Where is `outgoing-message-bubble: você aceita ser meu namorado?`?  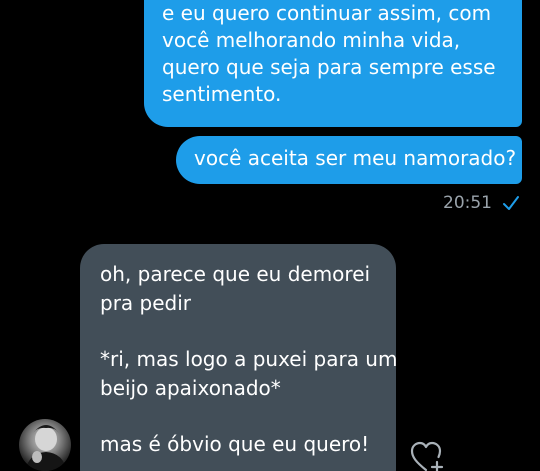 outgoing-message-bubble: você aceita ser meu namorado? is located at coordinates (349, 160).